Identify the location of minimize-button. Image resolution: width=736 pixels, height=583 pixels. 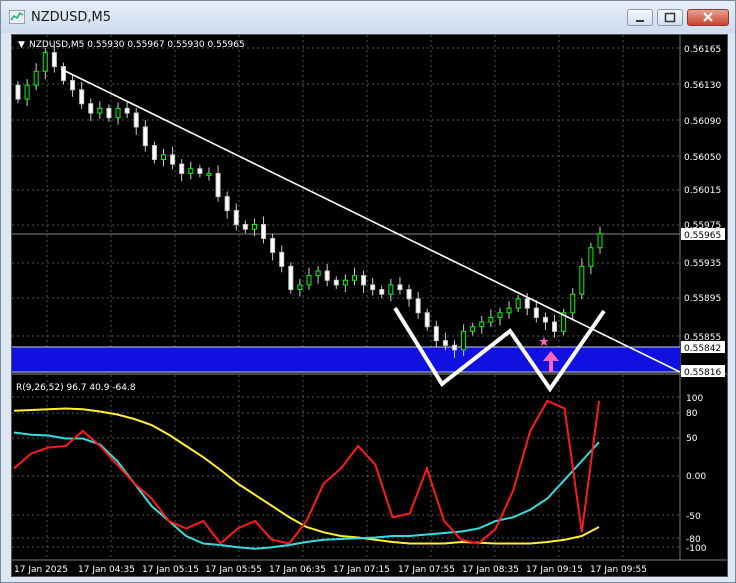
(640, 17).